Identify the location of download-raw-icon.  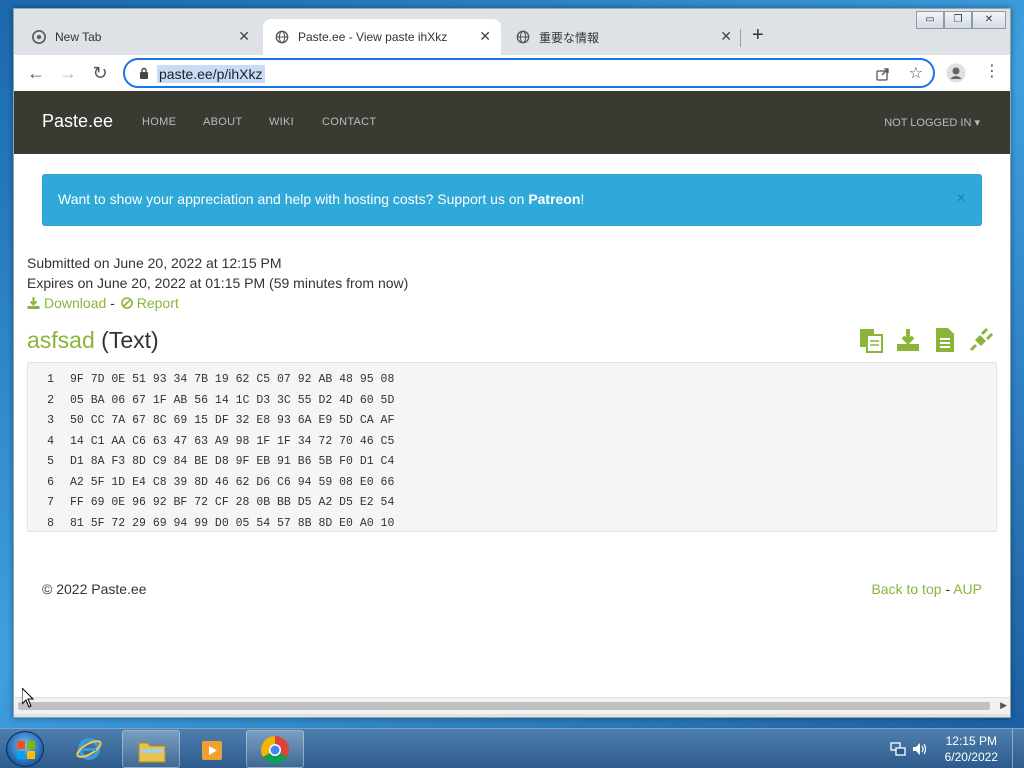
(908, 340).